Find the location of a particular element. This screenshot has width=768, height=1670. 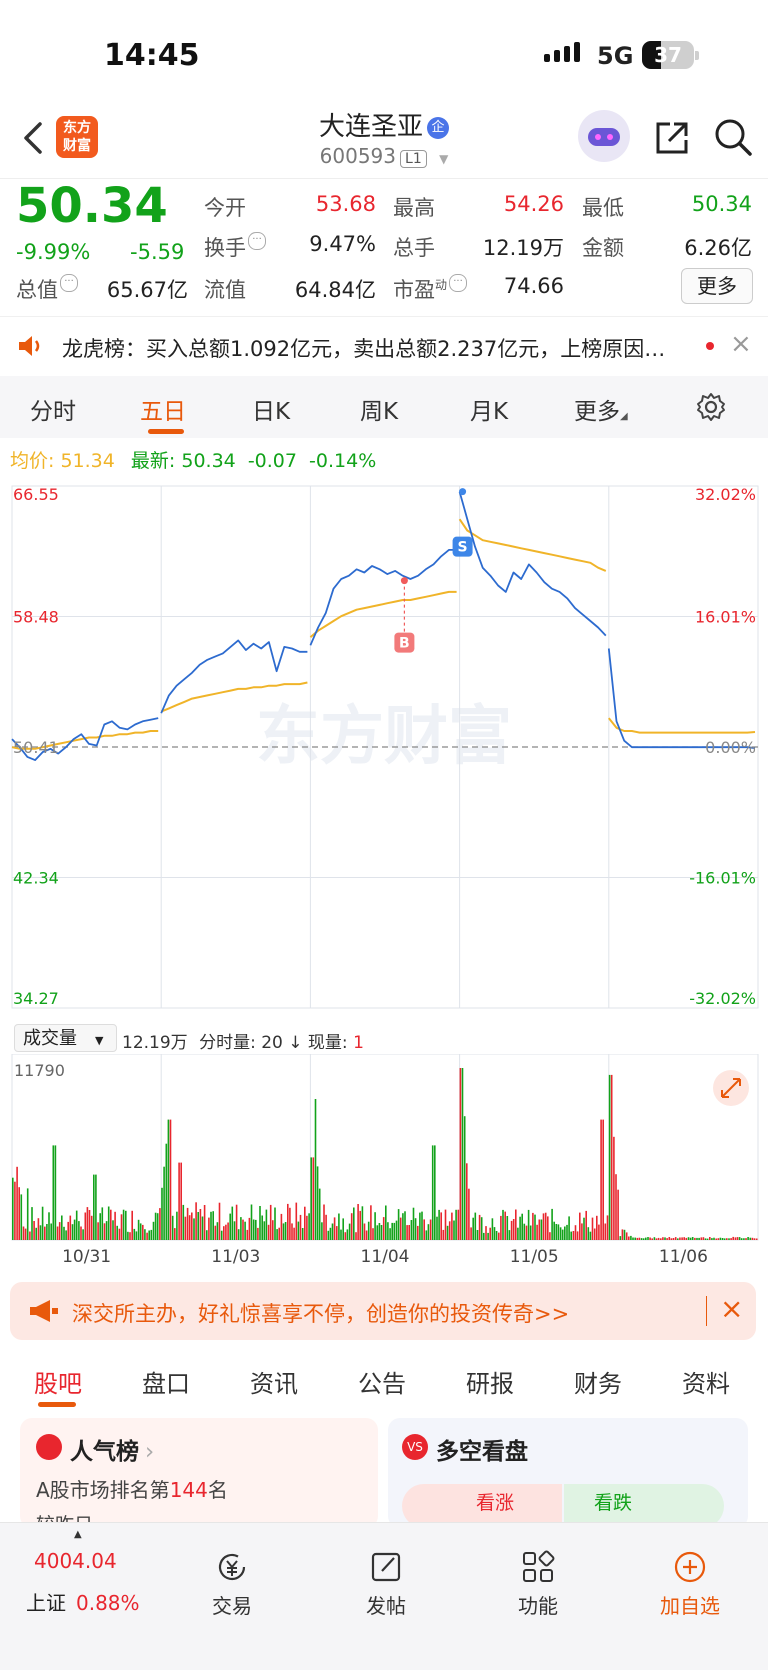

search-icon is located at coordinates (733, 137).